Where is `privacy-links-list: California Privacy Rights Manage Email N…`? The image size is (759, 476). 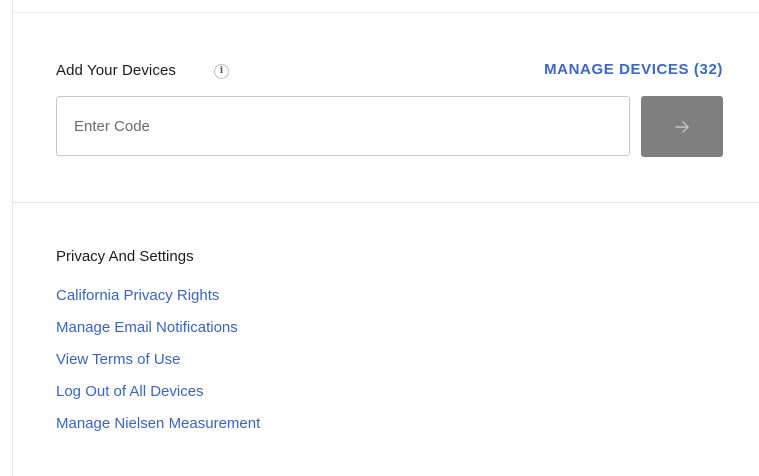
privacy-links-list: California Privacy Rights Manage Email N… is located at coordinates (158, 365).